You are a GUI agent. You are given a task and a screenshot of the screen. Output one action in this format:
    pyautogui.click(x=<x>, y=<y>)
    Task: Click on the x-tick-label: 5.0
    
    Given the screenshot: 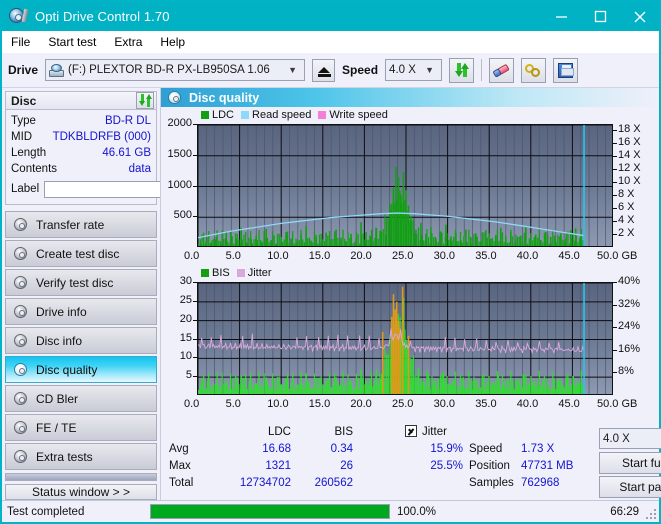 What is the action you would take?
    pyautogui.click(x=233, y=404)
    